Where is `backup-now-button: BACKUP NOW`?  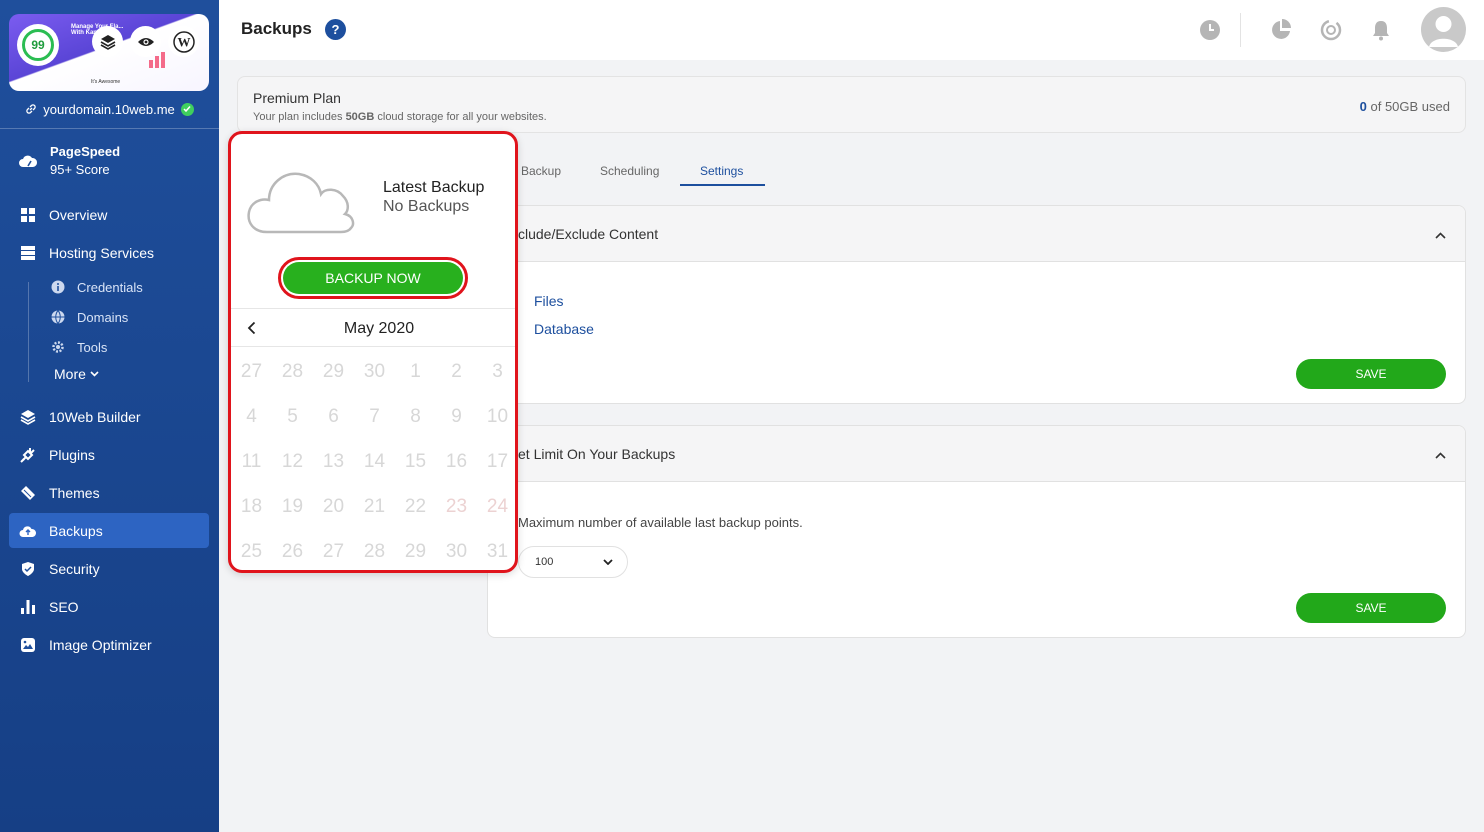
backup-now-button: BACKUP NOW is located at coordinates (373, 278).